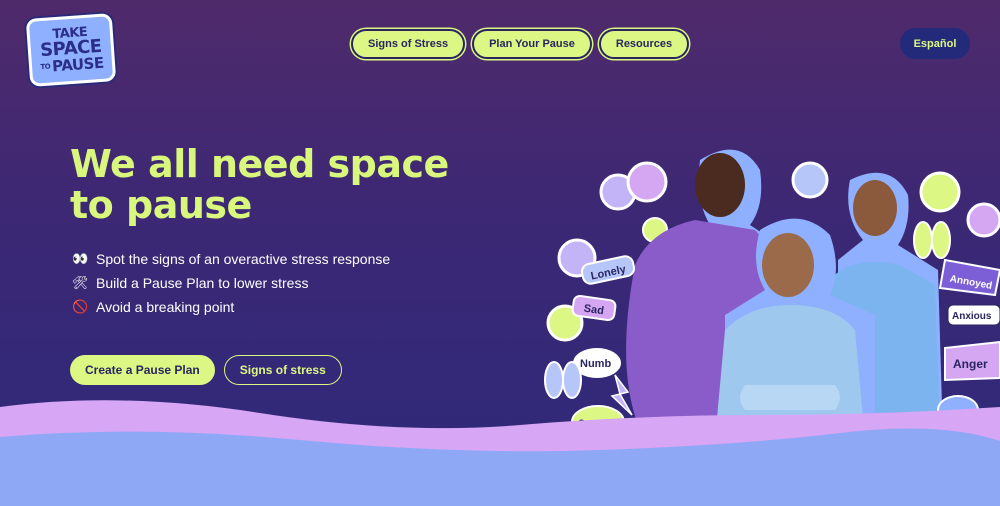  What do you see at coordinates (142, 370) in the screenshot?
I see `create-pause-plan-button: Create a Pause Plan` at bounding box center [142, 370].